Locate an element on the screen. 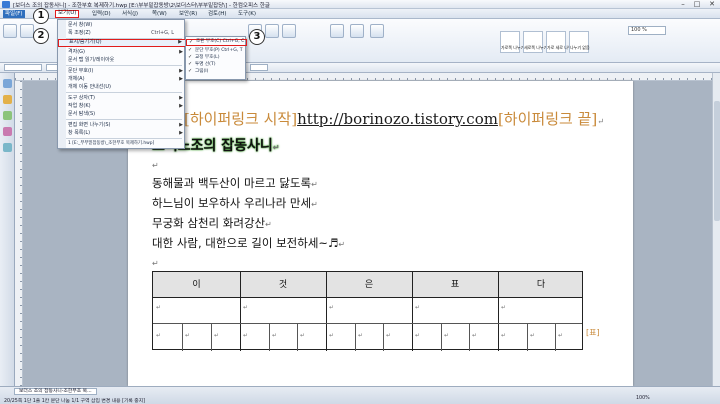 The width and height of the screenshot is (720, 404). no-split-button: 나누기 없음 is located at coordinates (579, 42).